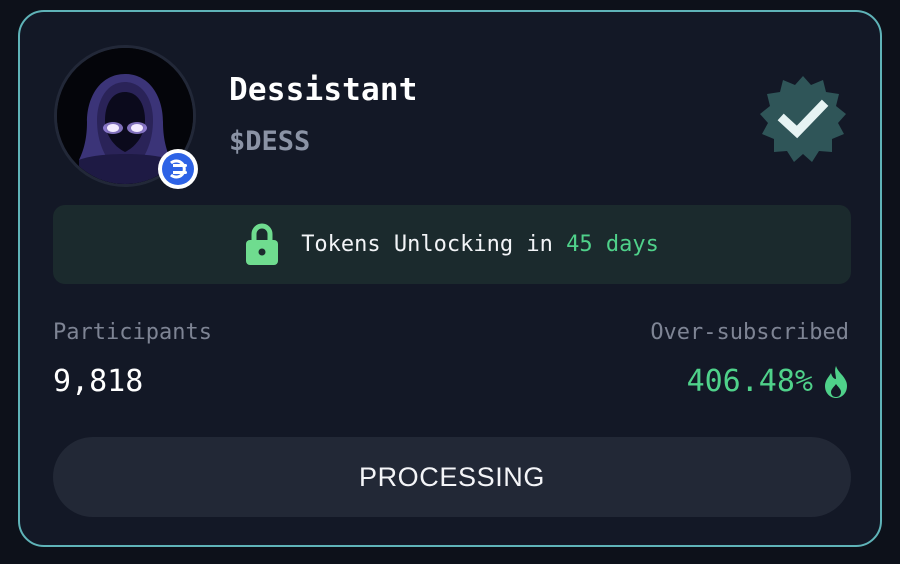 Image resolution: width=900 pixels, height=564 pixels. Describe the element at coordinates (262, 244) in the screenshot. I see `lock-icon` at that location.